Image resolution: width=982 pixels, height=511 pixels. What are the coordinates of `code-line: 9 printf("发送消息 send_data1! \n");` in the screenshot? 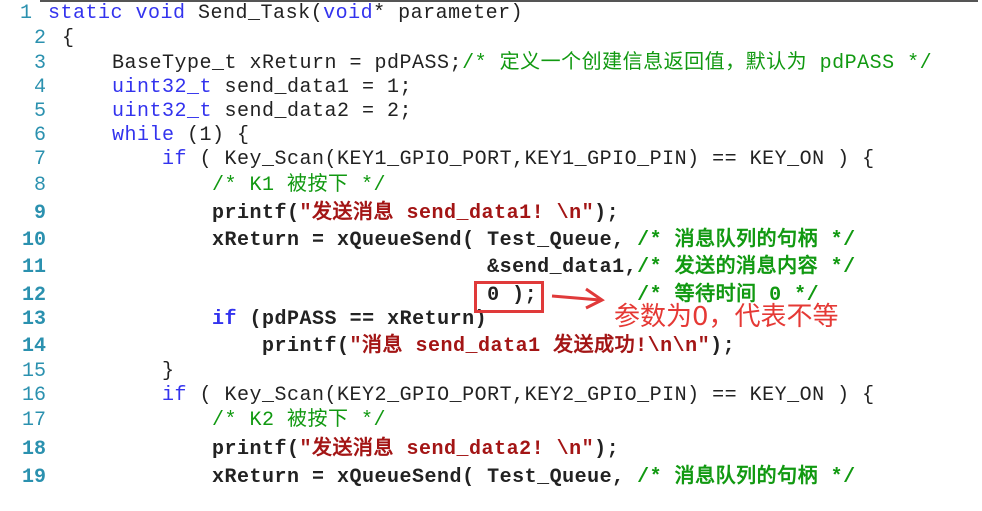 It's located at (491, 214).